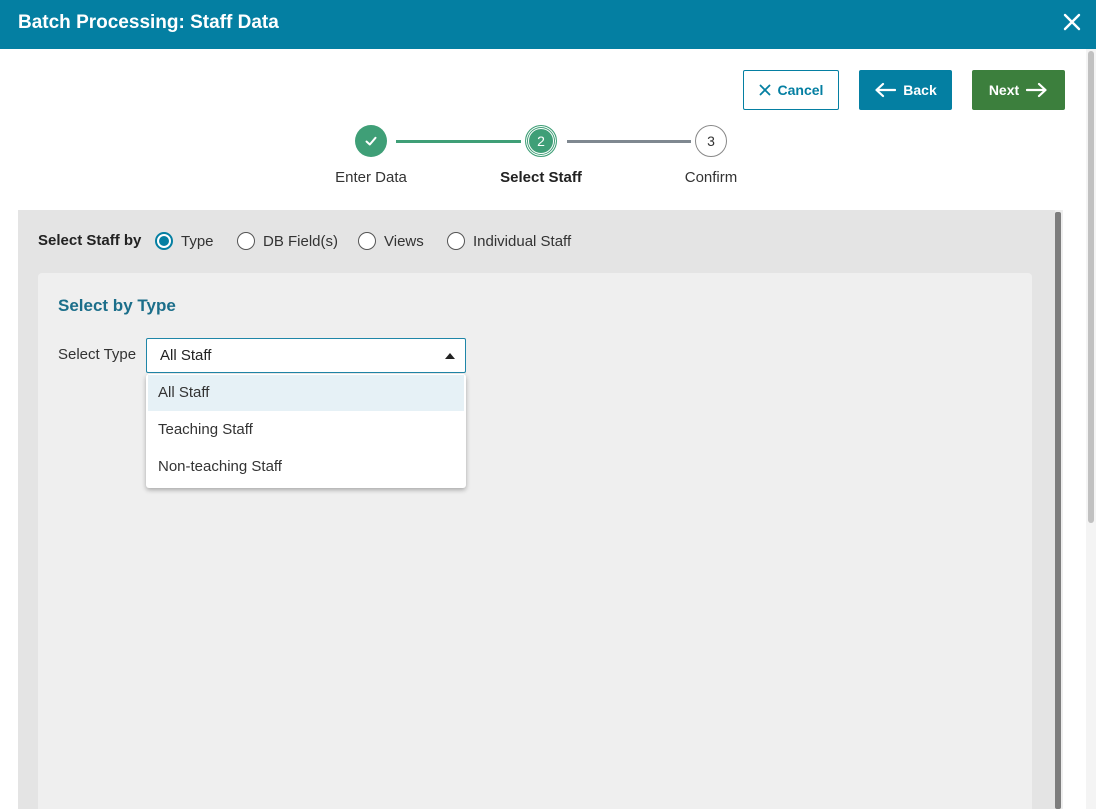 Image resolution: width=1096 pixels, height=809 pixels. I want to click on select-type-value: All Staff, so click(186, 355).